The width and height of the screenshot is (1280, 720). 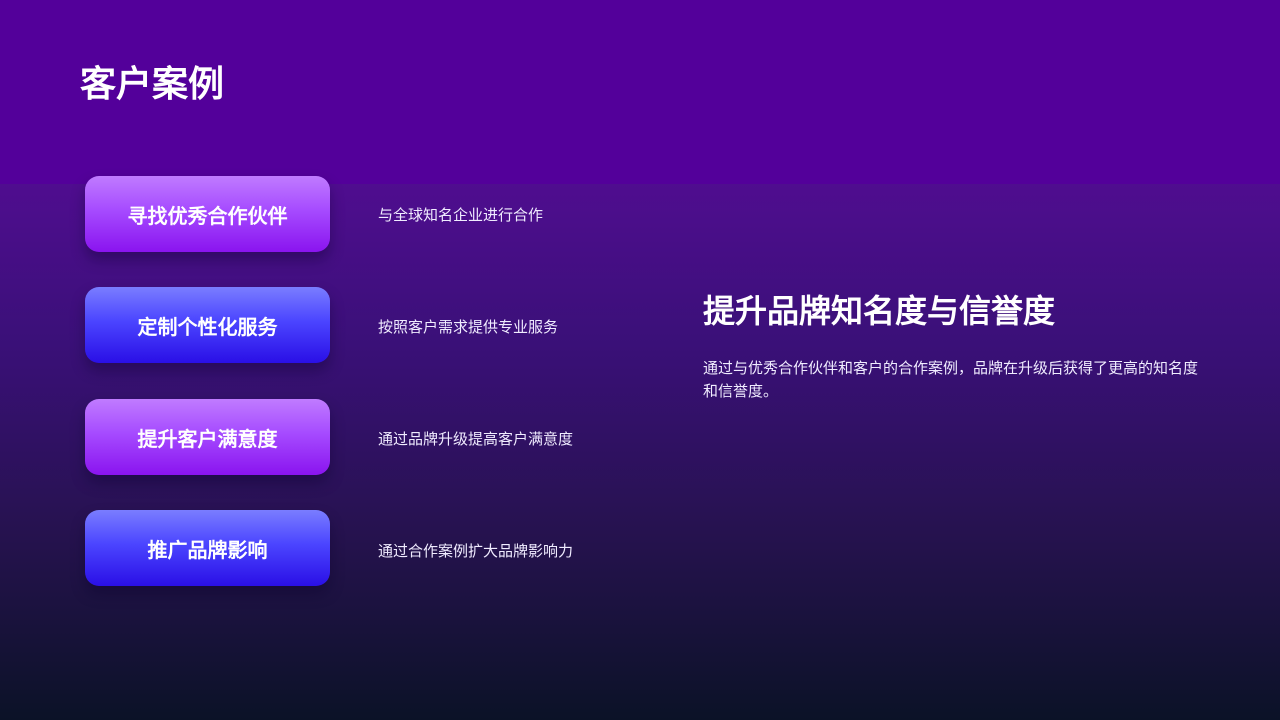 What do you see at coordinates (476, 551) in the screenshot?
I see `item-description-brand-promotion: 通过合作案例扩大品牌影响力` at bounding box center [476, 551].